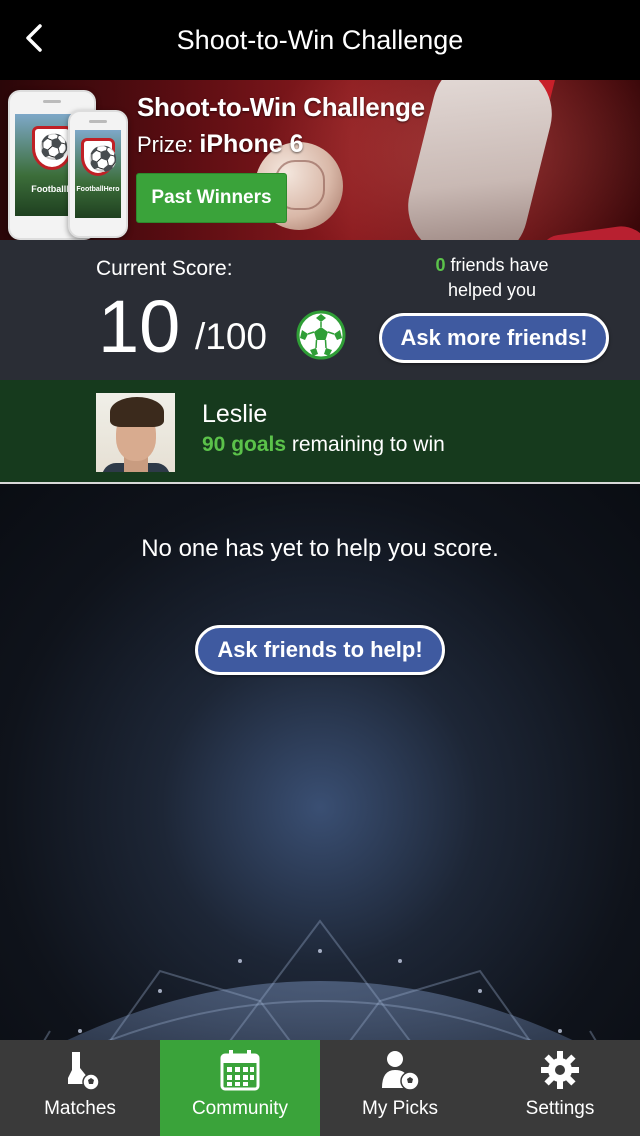 The height and width of the screenshot is (1136, 640). I want to click on tab-settings: Settings, so click(560, 1088).